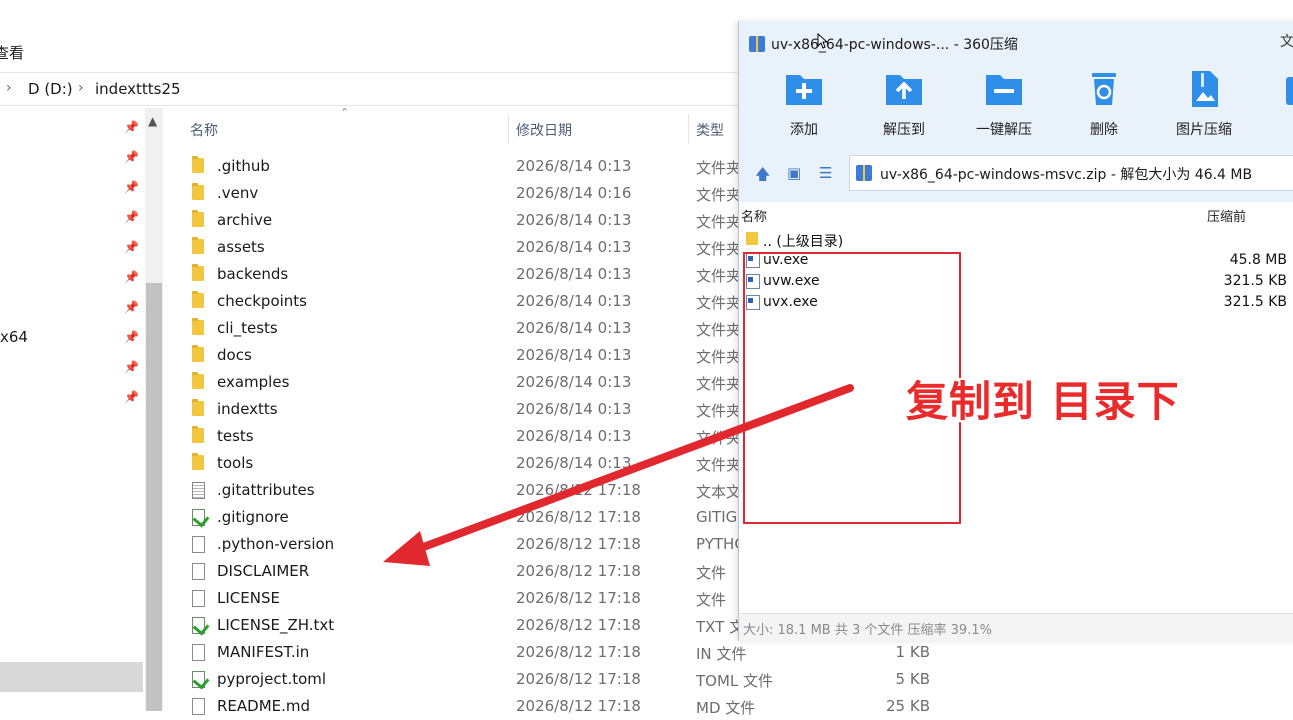 The height and width of the screenshot is (720, 1293). I want to click on zip-status-text: 大小: 18.1 MB 共 3 个文件 压缩率 39.1%, so click(867, 630).